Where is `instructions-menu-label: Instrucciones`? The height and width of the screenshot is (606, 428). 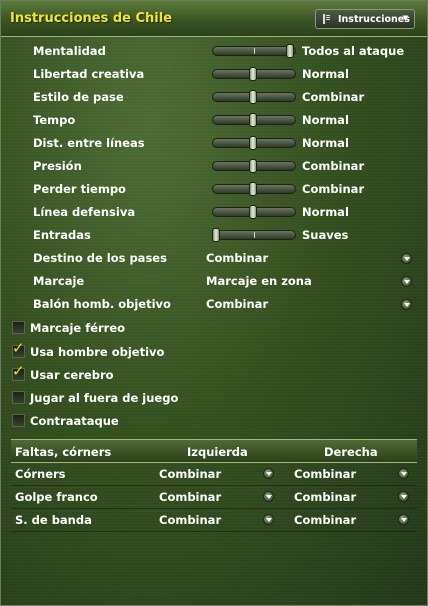 instructions-menu-label: Instrucciones is located at coordinates (374, 19).